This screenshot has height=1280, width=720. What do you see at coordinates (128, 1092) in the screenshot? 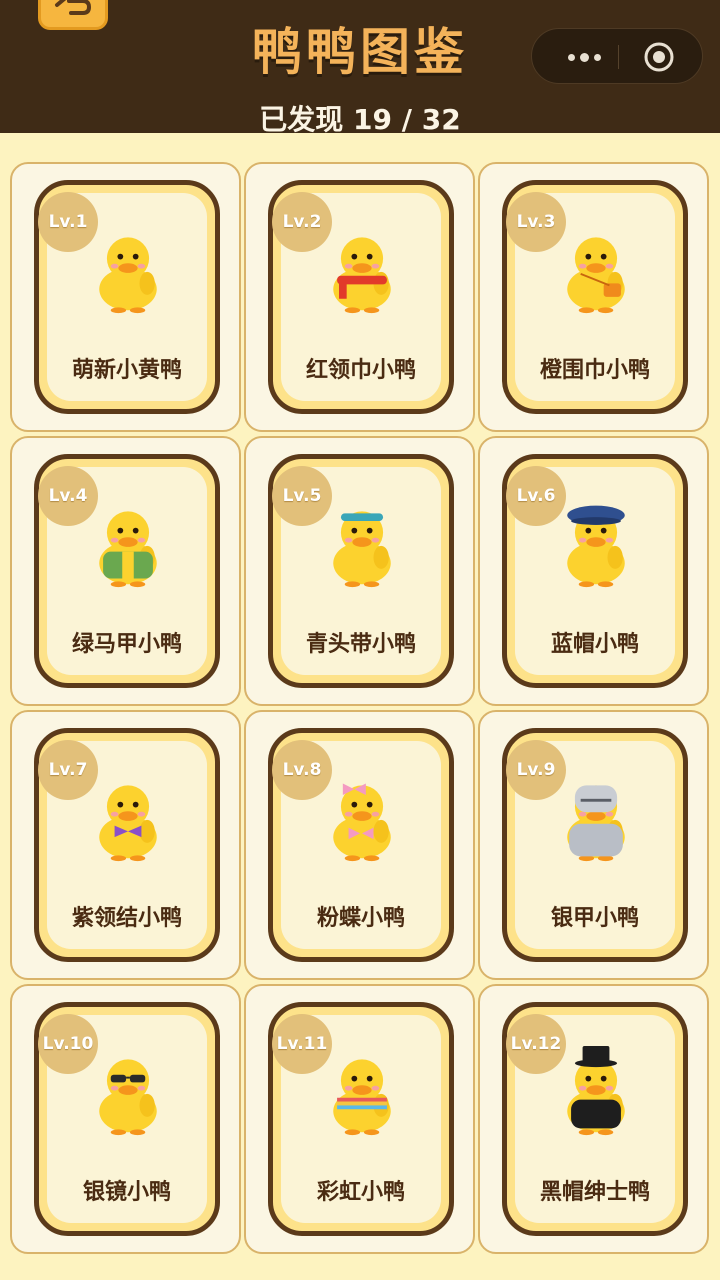
I see `duck-sunglasses-icon` at bounding box center [128, 1092].